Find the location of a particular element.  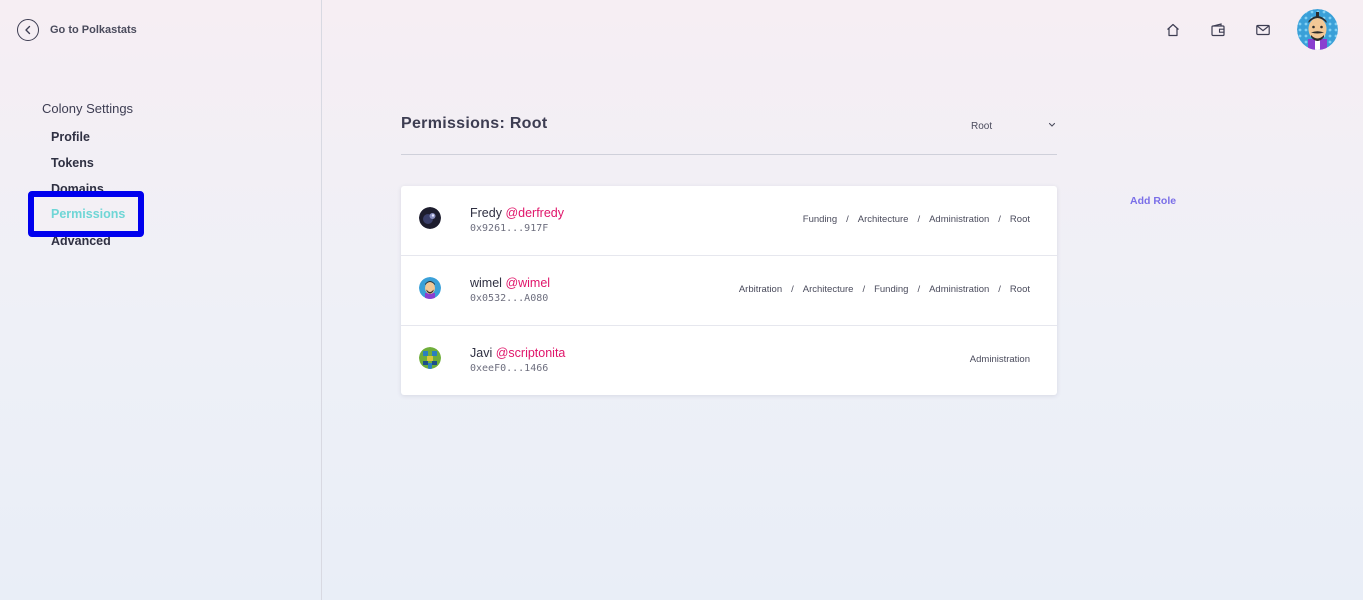

user-handle: @wimel is located at coordinates (527, 283).